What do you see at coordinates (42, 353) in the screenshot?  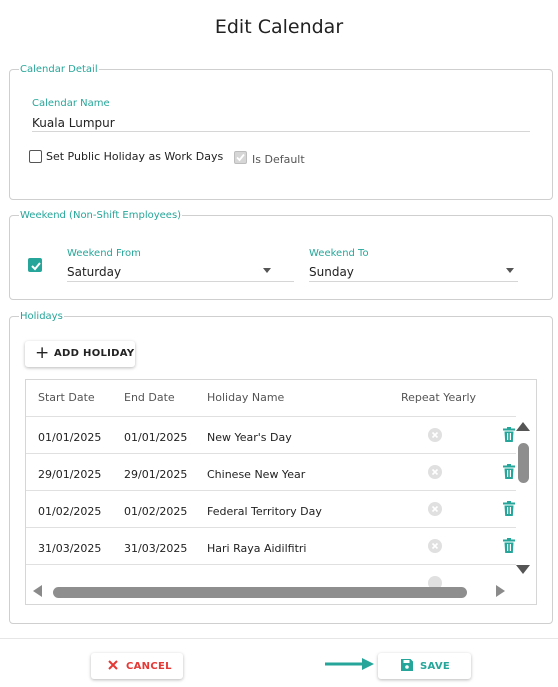 I see `plus-icon: +` at bounding box center [42, 353].